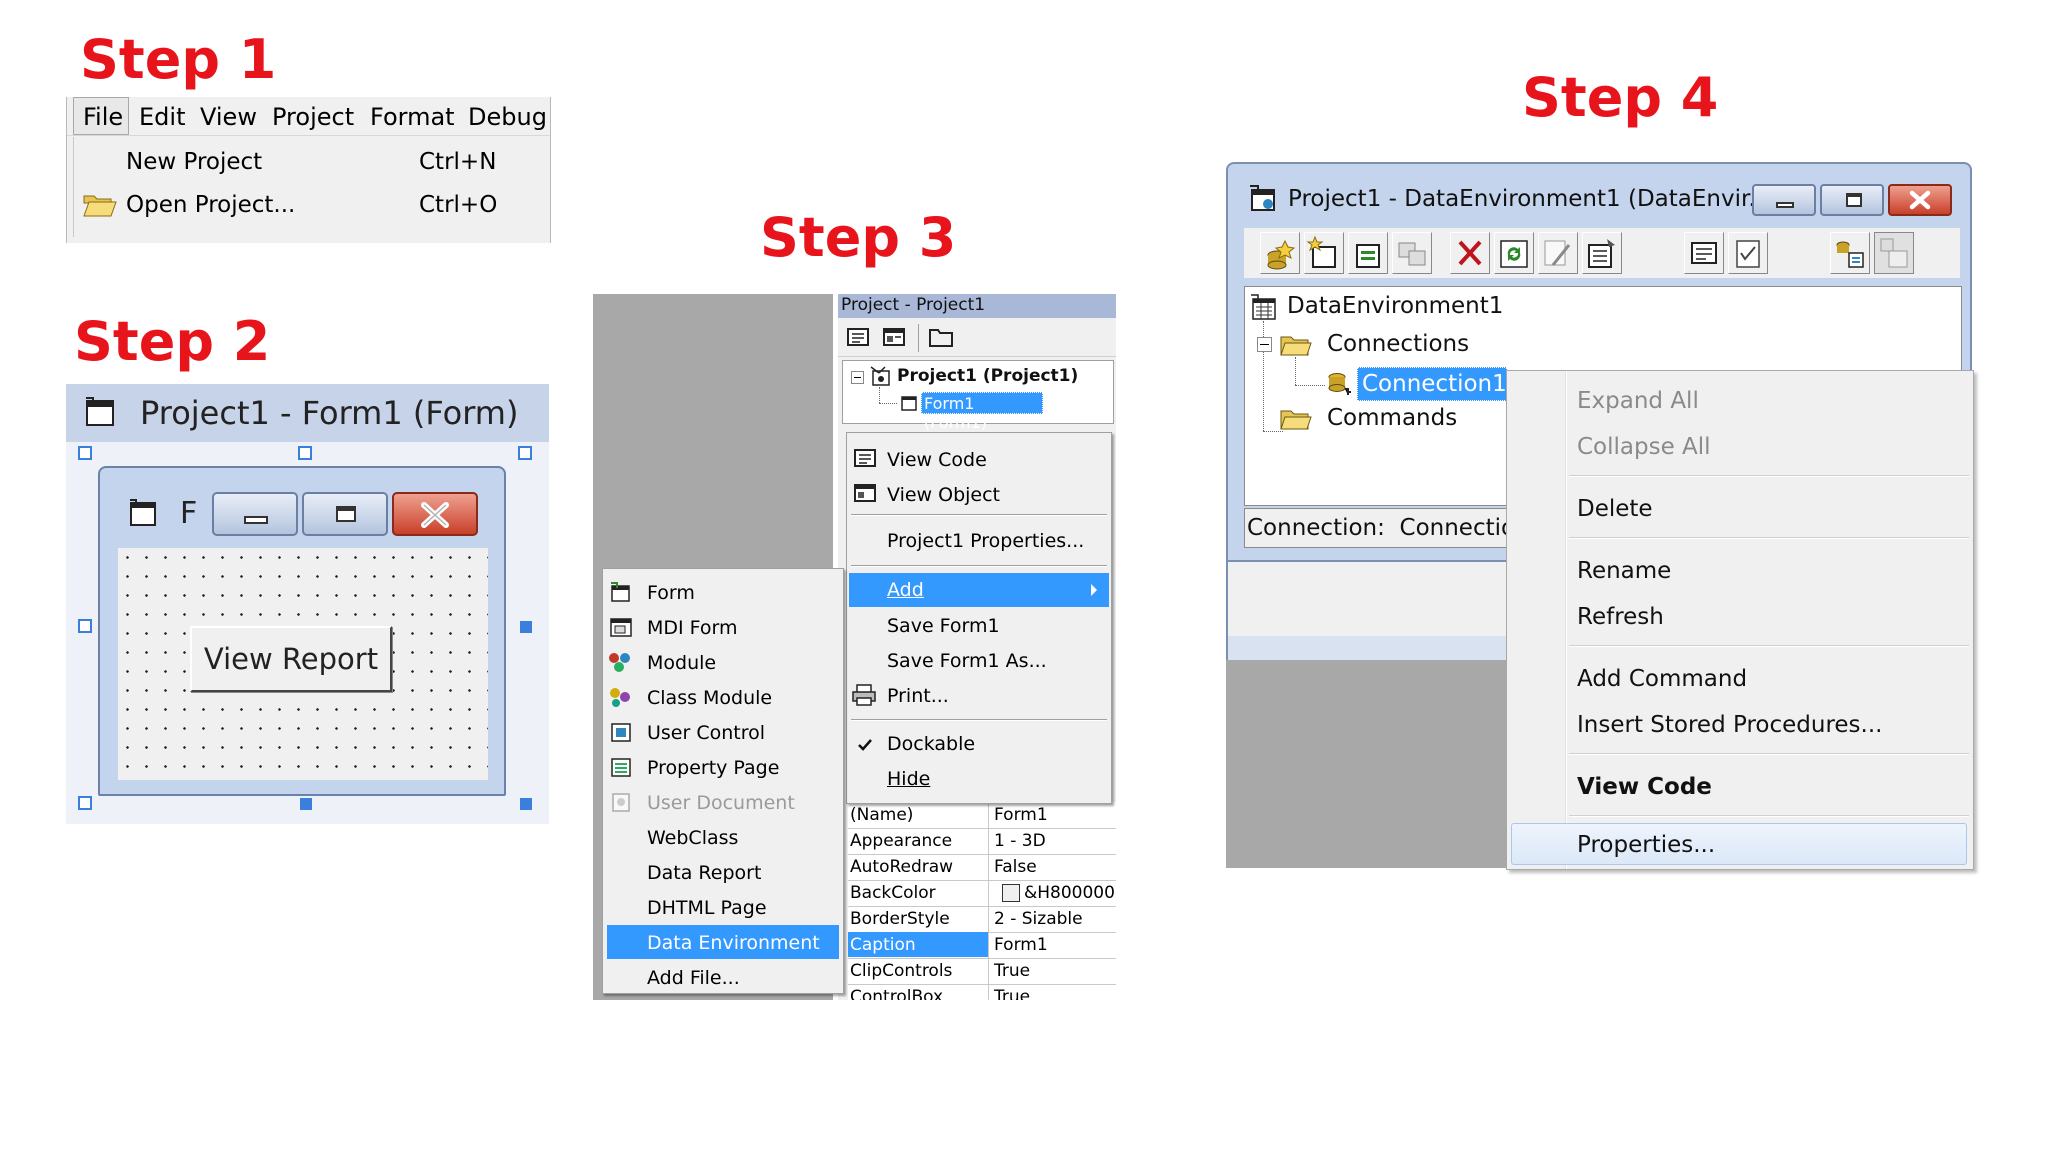 Image resolution: width=2048 pixels, height=1152 pixels. I want to click on ctx-item-label: Collapse All, so click(1644, 447).